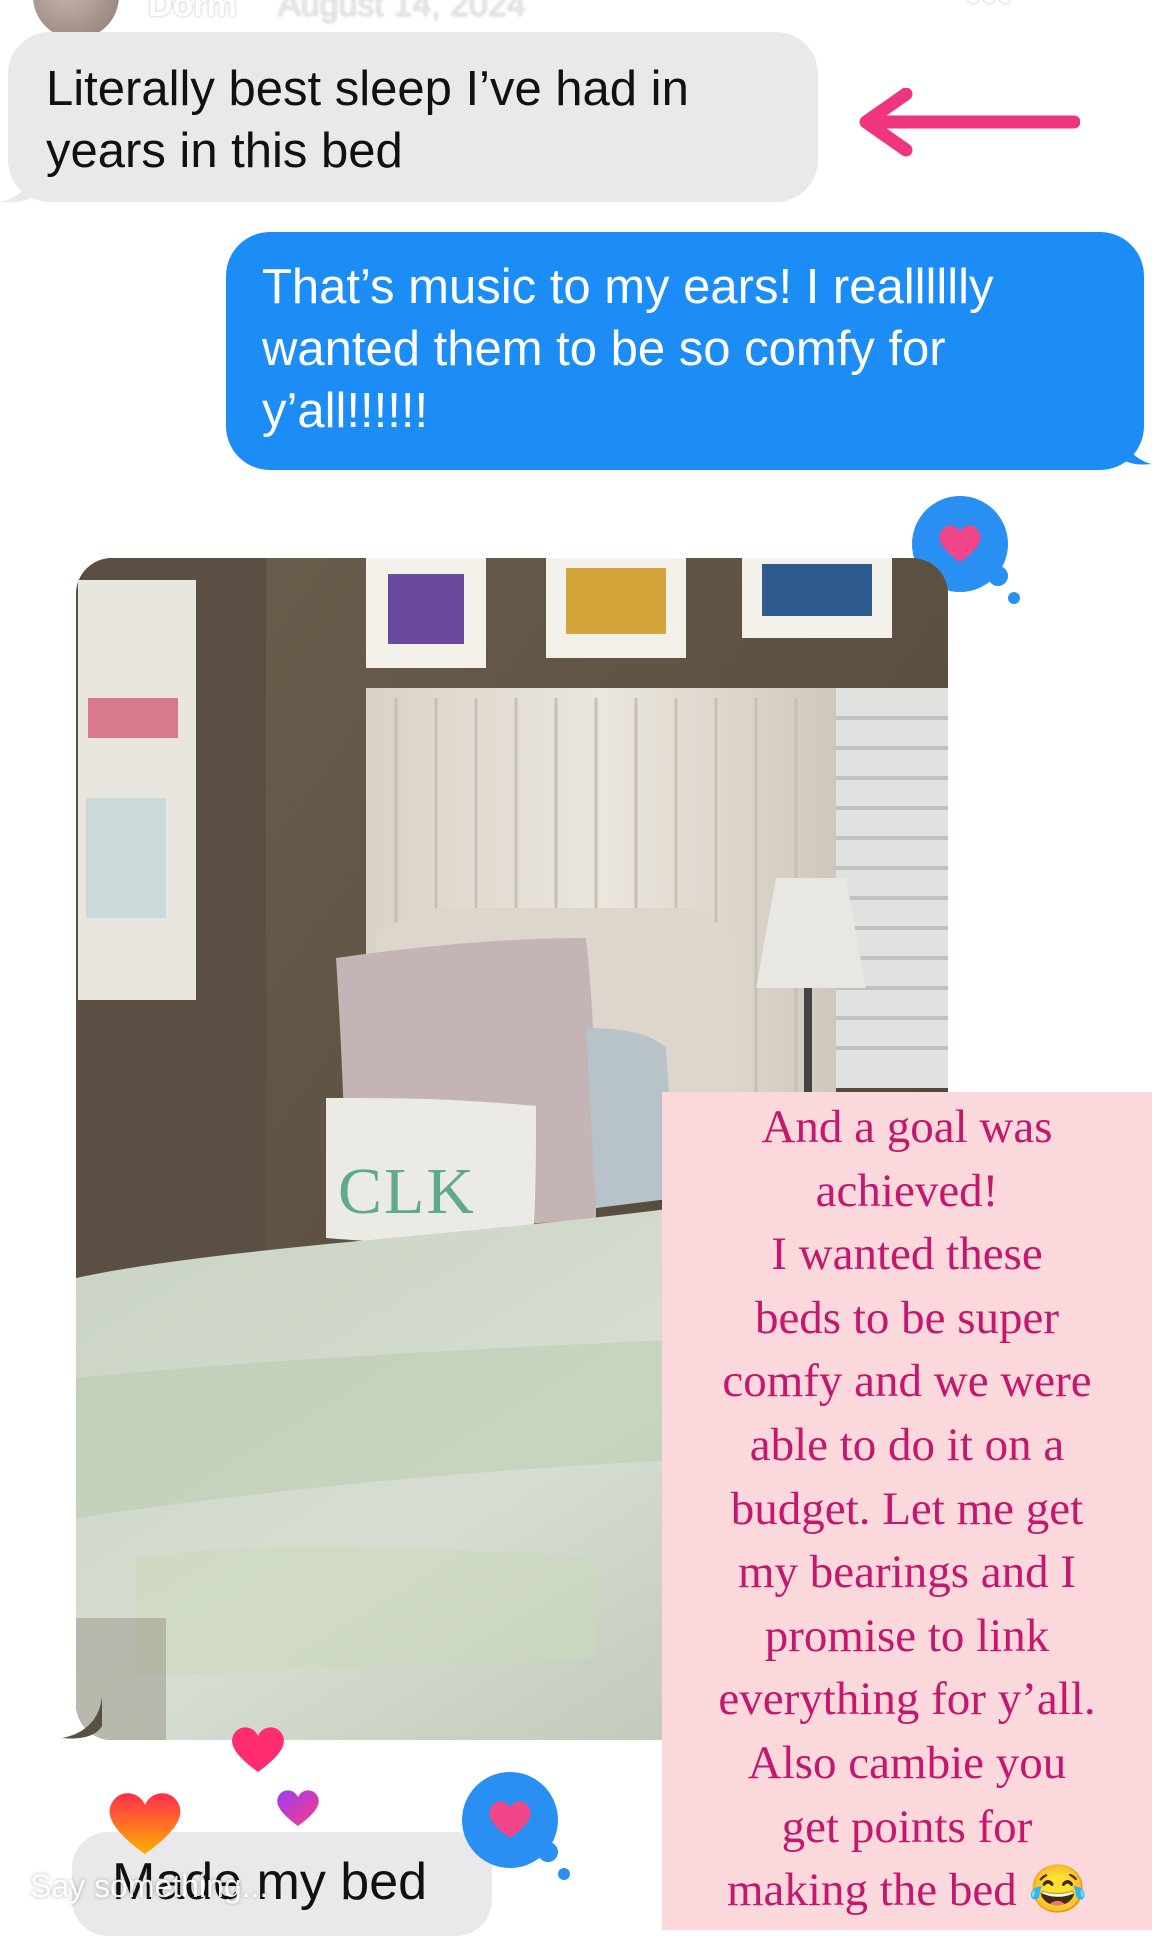 The image size is (1152, 1958). I want to click on overlay-line: comfy and we were, so click(907, 1381).